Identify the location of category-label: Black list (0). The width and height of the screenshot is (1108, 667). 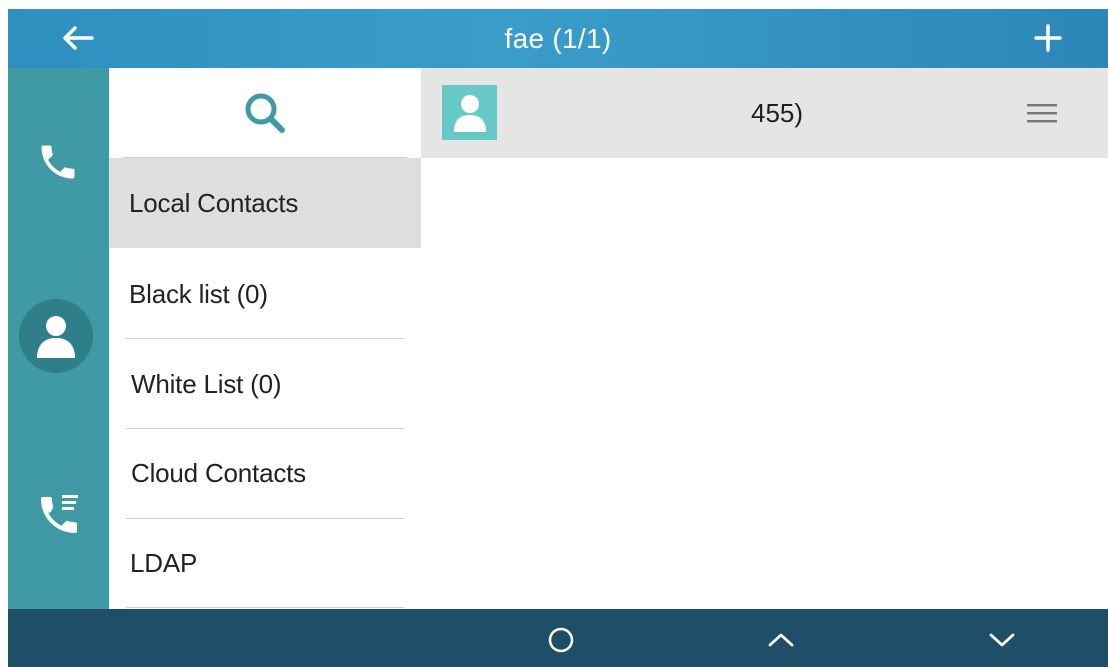
(198, 293).